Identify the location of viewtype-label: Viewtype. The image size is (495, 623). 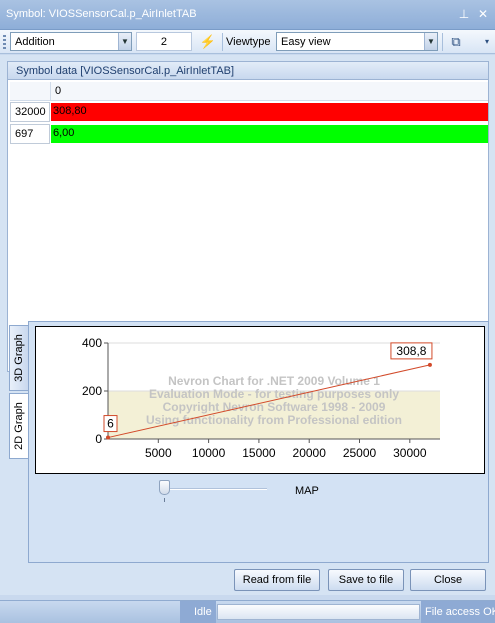
(248, 42).